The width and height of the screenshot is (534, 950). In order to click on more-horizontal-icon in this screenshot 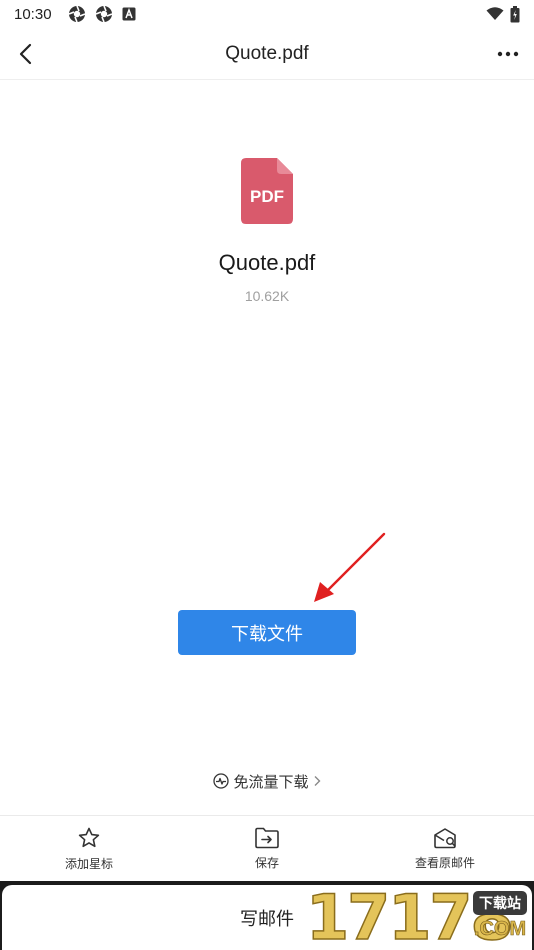, I will do `click(508, 54)`.